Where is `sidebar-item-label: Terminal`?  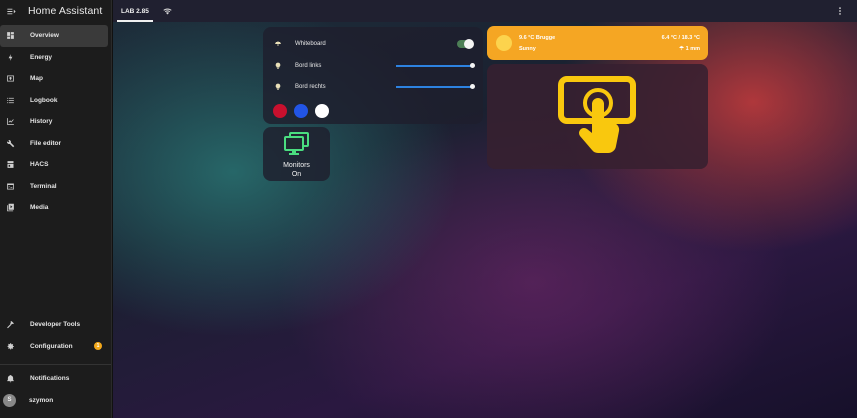
sidebar-item-label: Terminal is located at coordinates (43, 186).